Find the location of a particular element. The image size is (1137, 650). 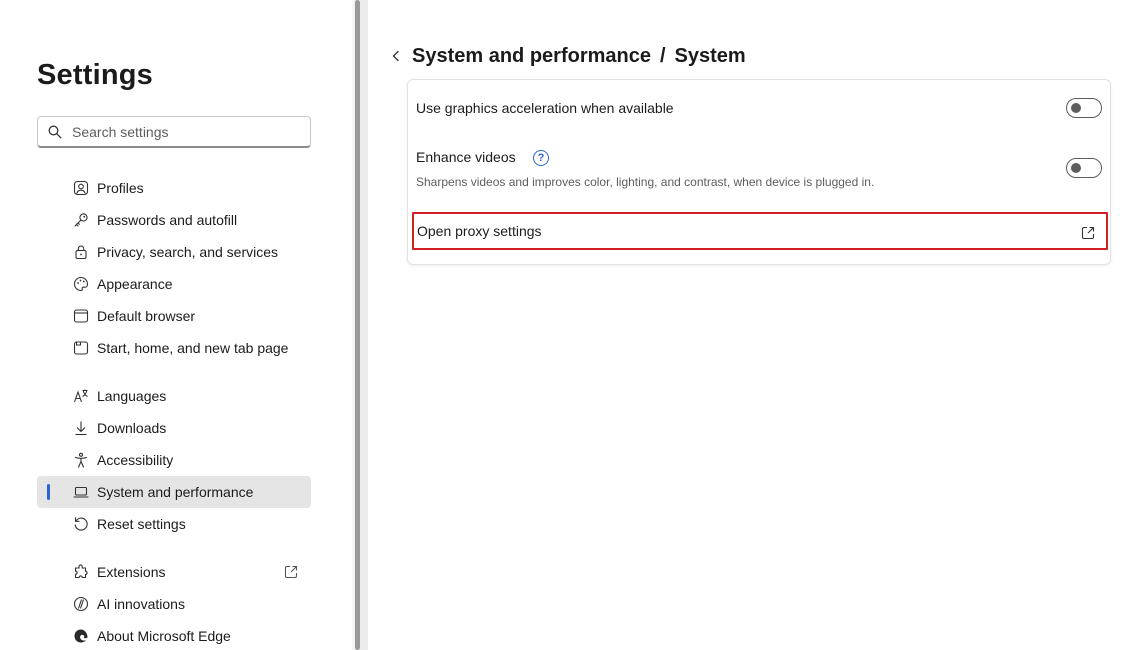

sidebar-item-default-browser: Default browser is located at coordinates (174, 316).